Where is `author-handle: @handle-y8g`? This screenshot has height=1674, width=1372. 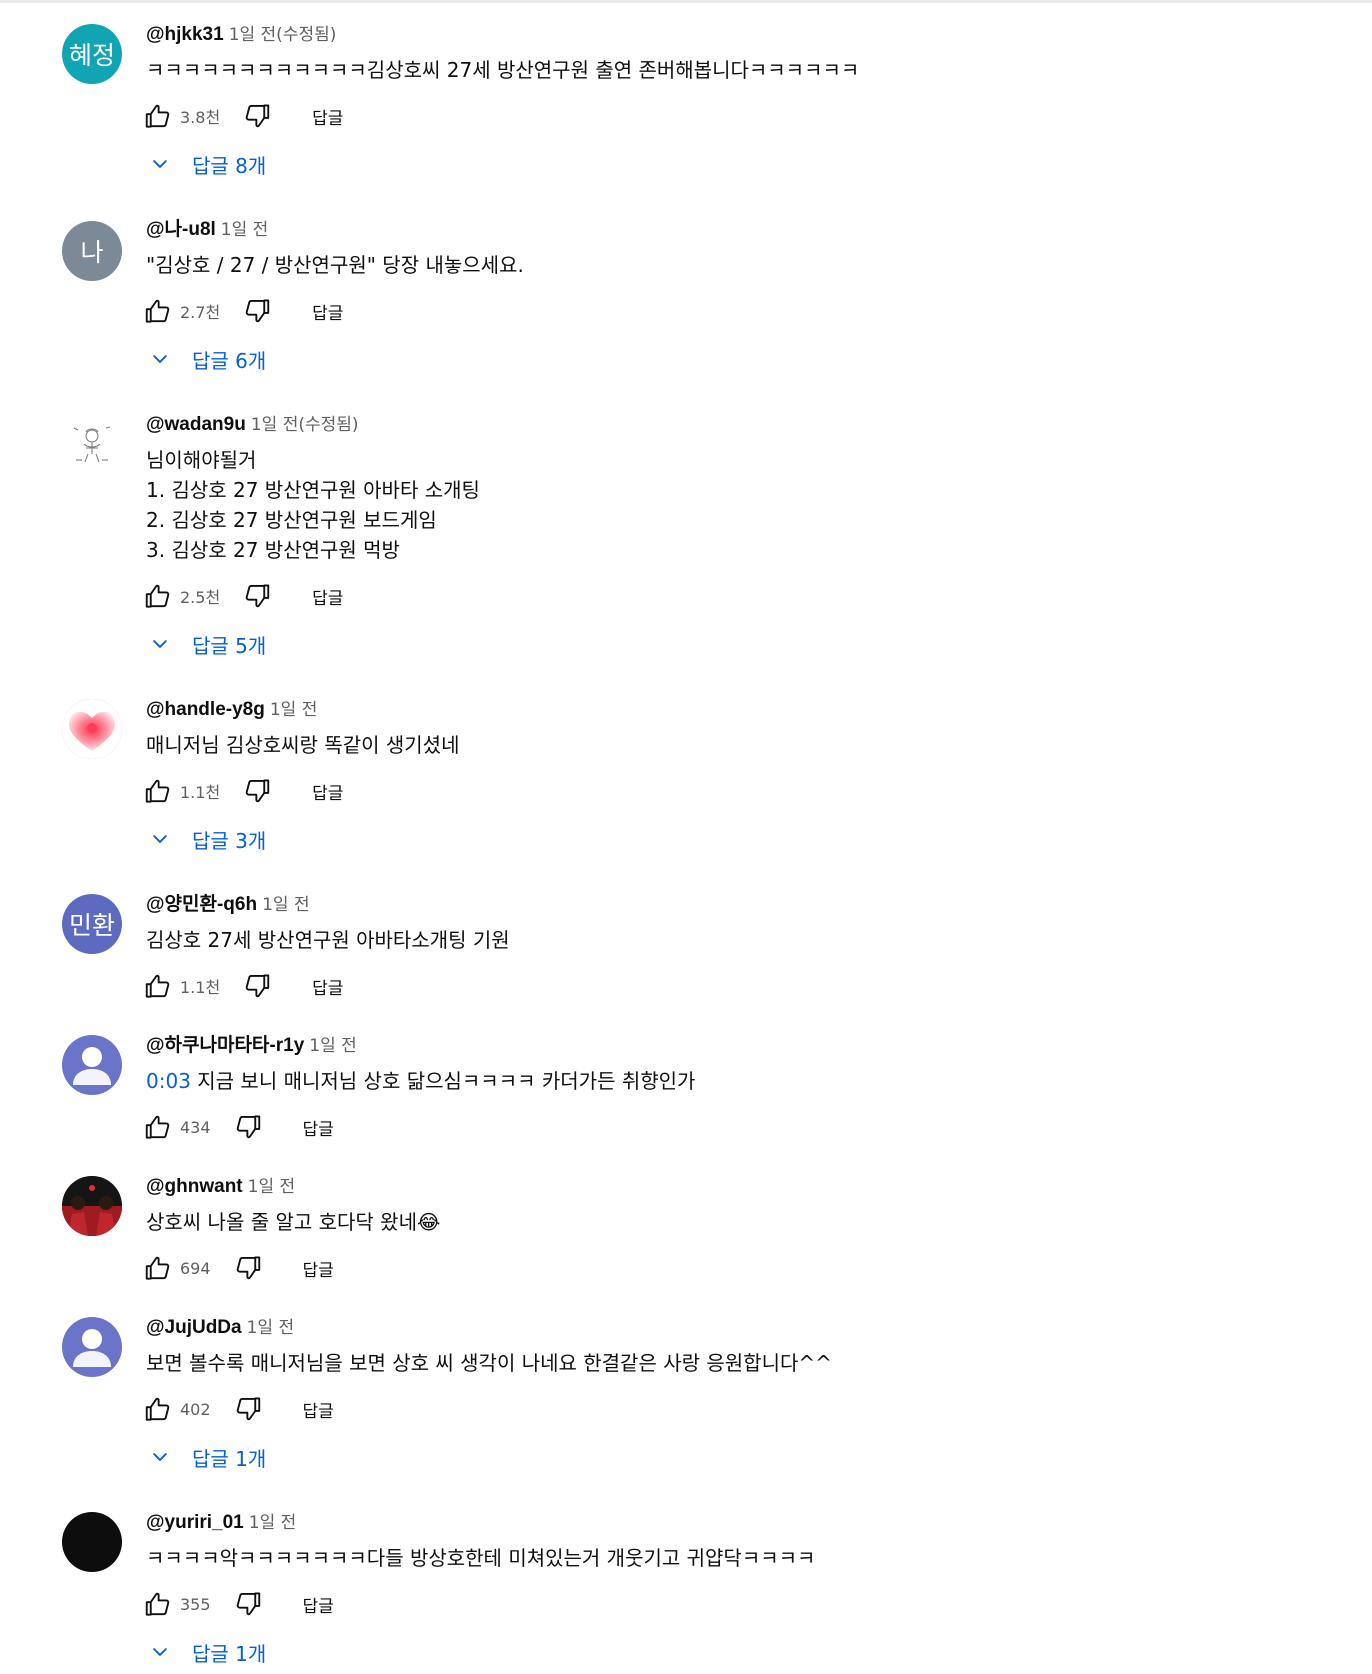 author-handle: @handle-y8g is located at coordinates (205, 709).